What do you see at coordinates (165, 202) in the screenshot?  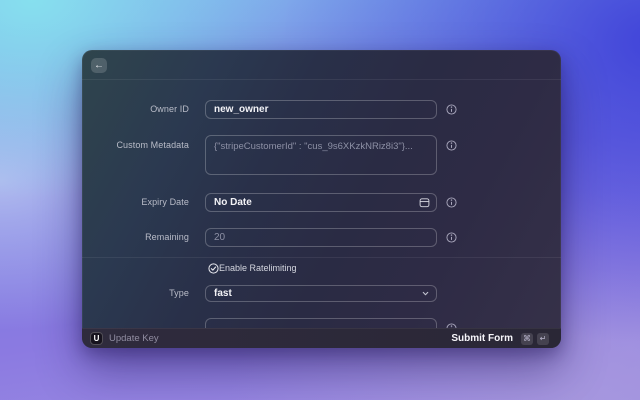 I see `expiry-date-label: Expiry Date` at bounding box center [165, 202].